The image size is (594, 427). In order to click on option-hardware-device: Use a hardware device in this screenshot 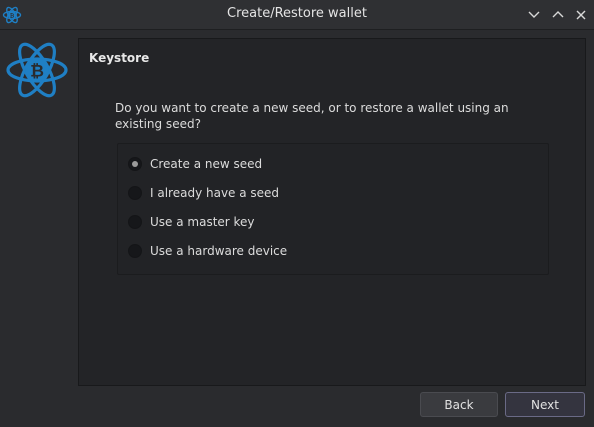, I will do `click(328, 251)`.